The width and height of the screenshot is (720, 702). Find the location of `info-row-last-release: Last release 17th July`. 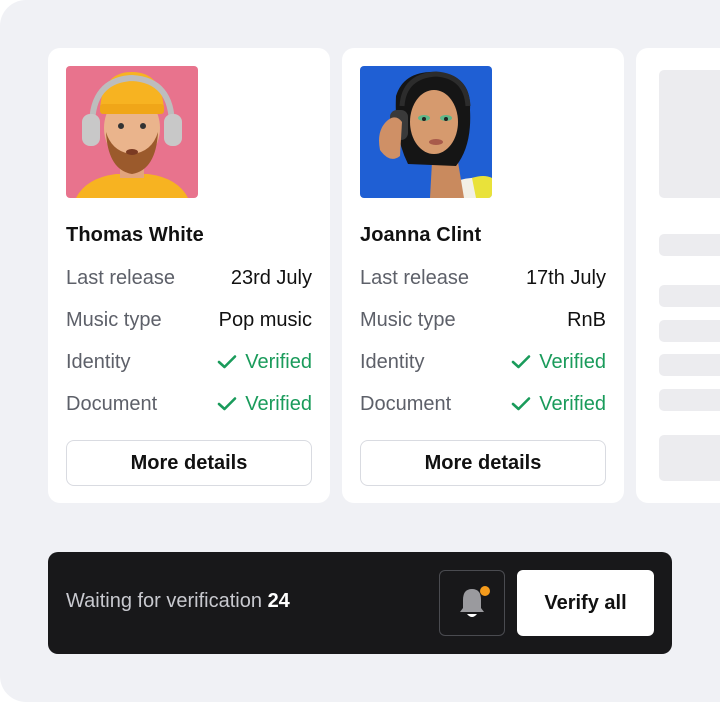

info-row-last-release: Last release 17th July is located at coordinates (483, 278).